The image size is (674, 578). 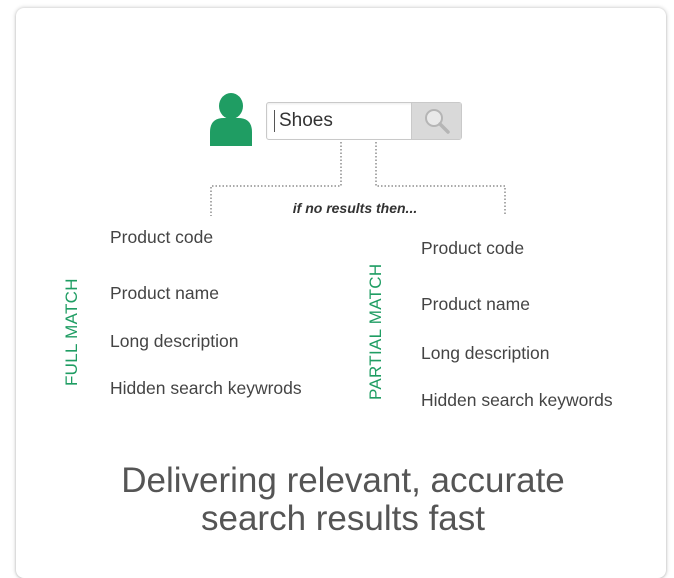 I want to click on search-button, so click(x=436, y=121).